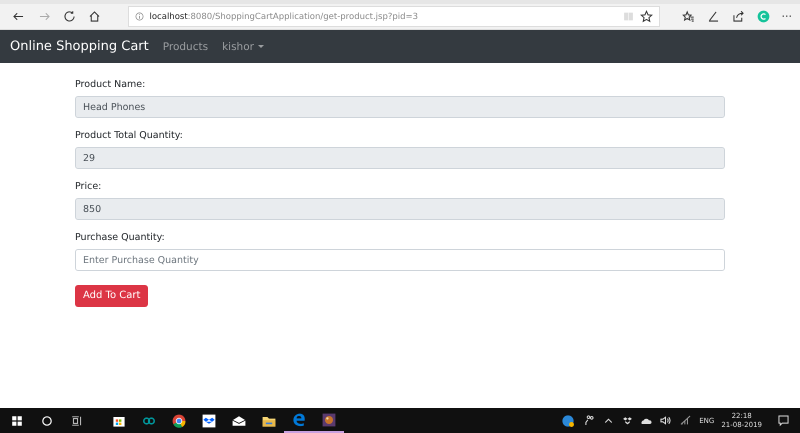 Image resolution: width=800 pixels, height=433 pixels. I want to click on share-icon, so click(738, 16).